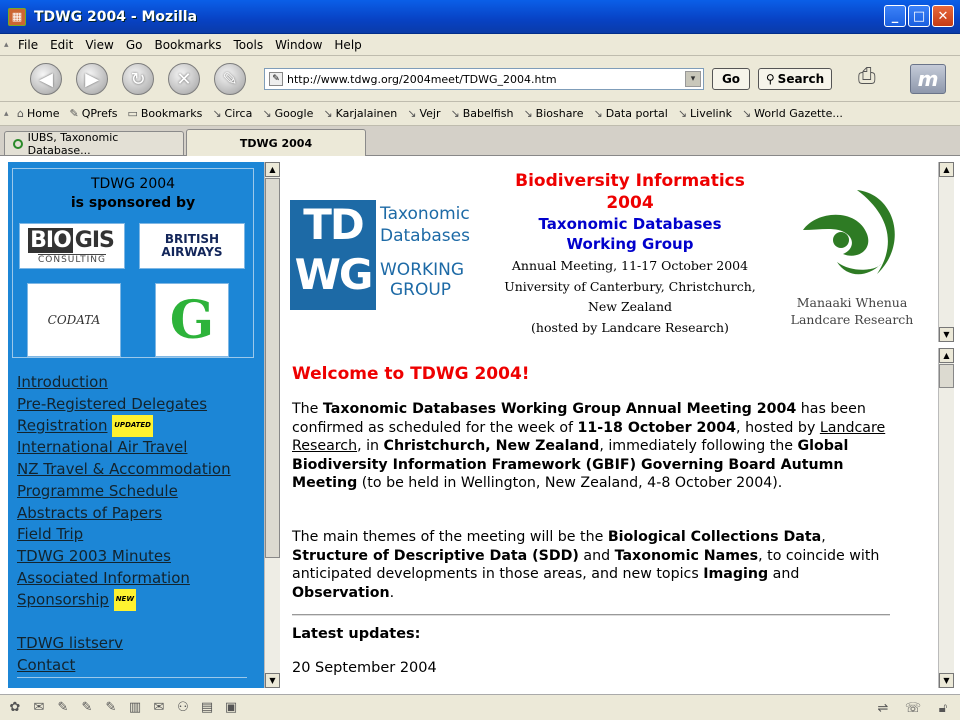  I want to click on bookmark-babelfish: ↘ Babelfish, so click(481, 113).